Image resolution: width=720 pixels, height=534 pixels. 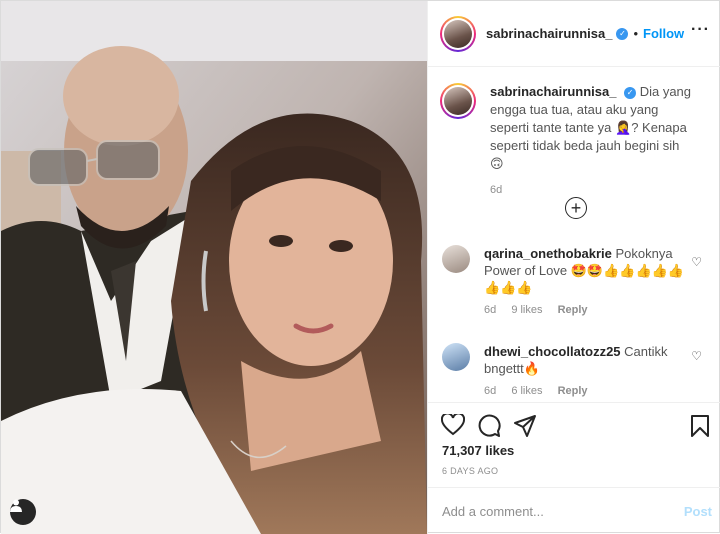 I want to click on caption-username: sabrinachairunnisa_, so click(x=553, y=91).